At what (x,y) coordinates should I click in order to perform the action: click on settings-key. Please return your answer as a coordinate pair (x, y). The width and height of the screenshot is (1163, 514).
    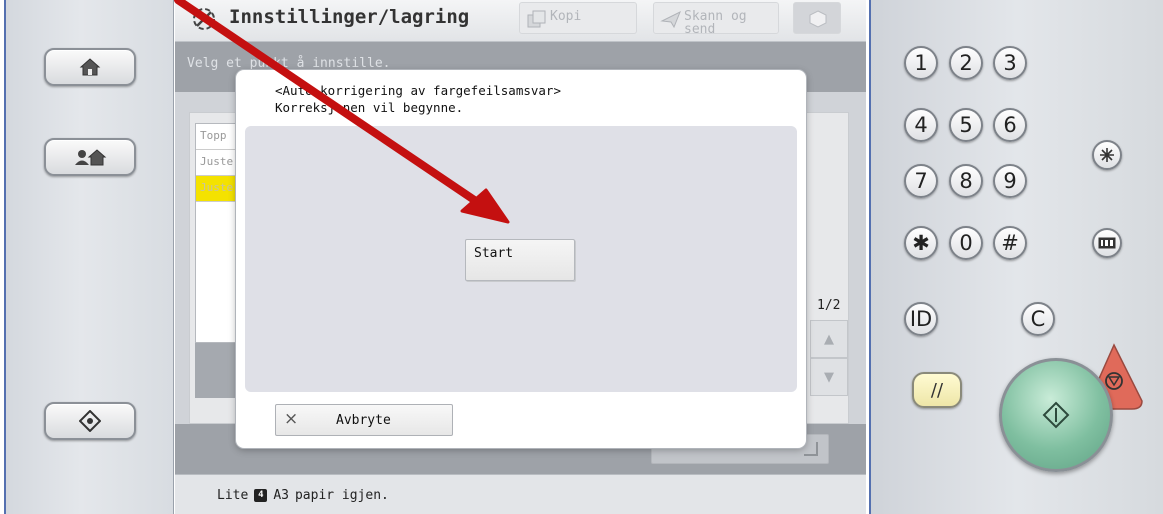
    Looking at the image, I should click on (1107, 155).